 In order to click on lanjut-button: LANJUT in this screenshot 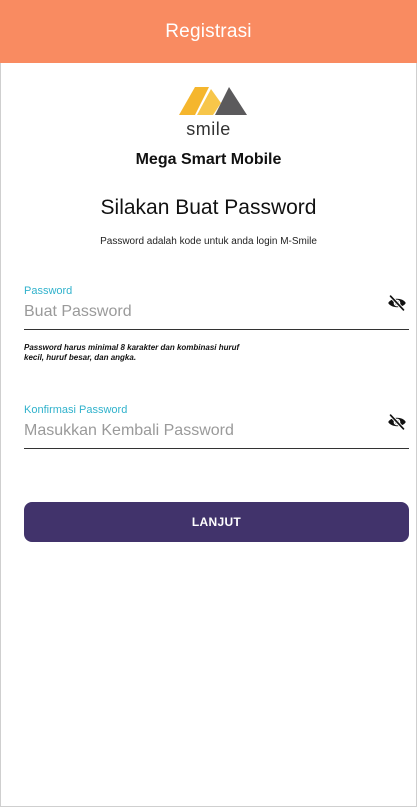, I will do `click(216, 522)`.